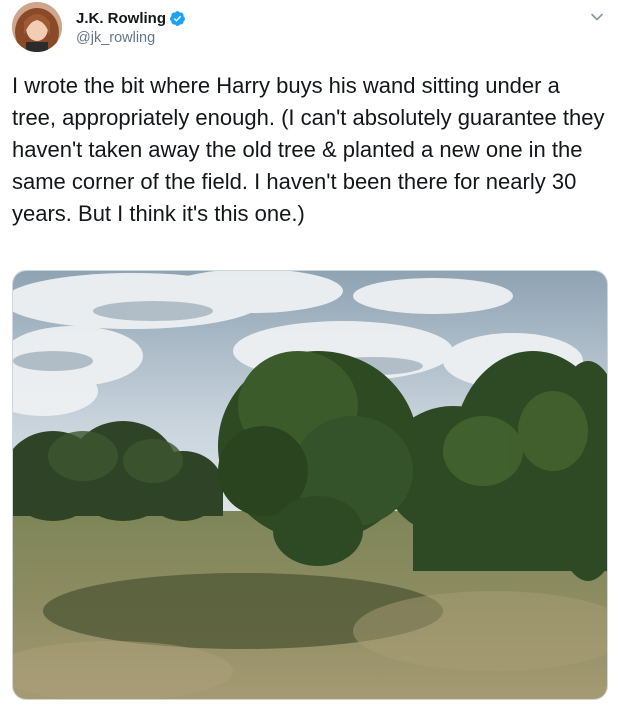 The image size is (620, 704). What do you see at coordinates (310, 28) in the screenshot?
I see `tweet-header: J.K. Rowling @jk_rowling` at bounding box center [310, 28].